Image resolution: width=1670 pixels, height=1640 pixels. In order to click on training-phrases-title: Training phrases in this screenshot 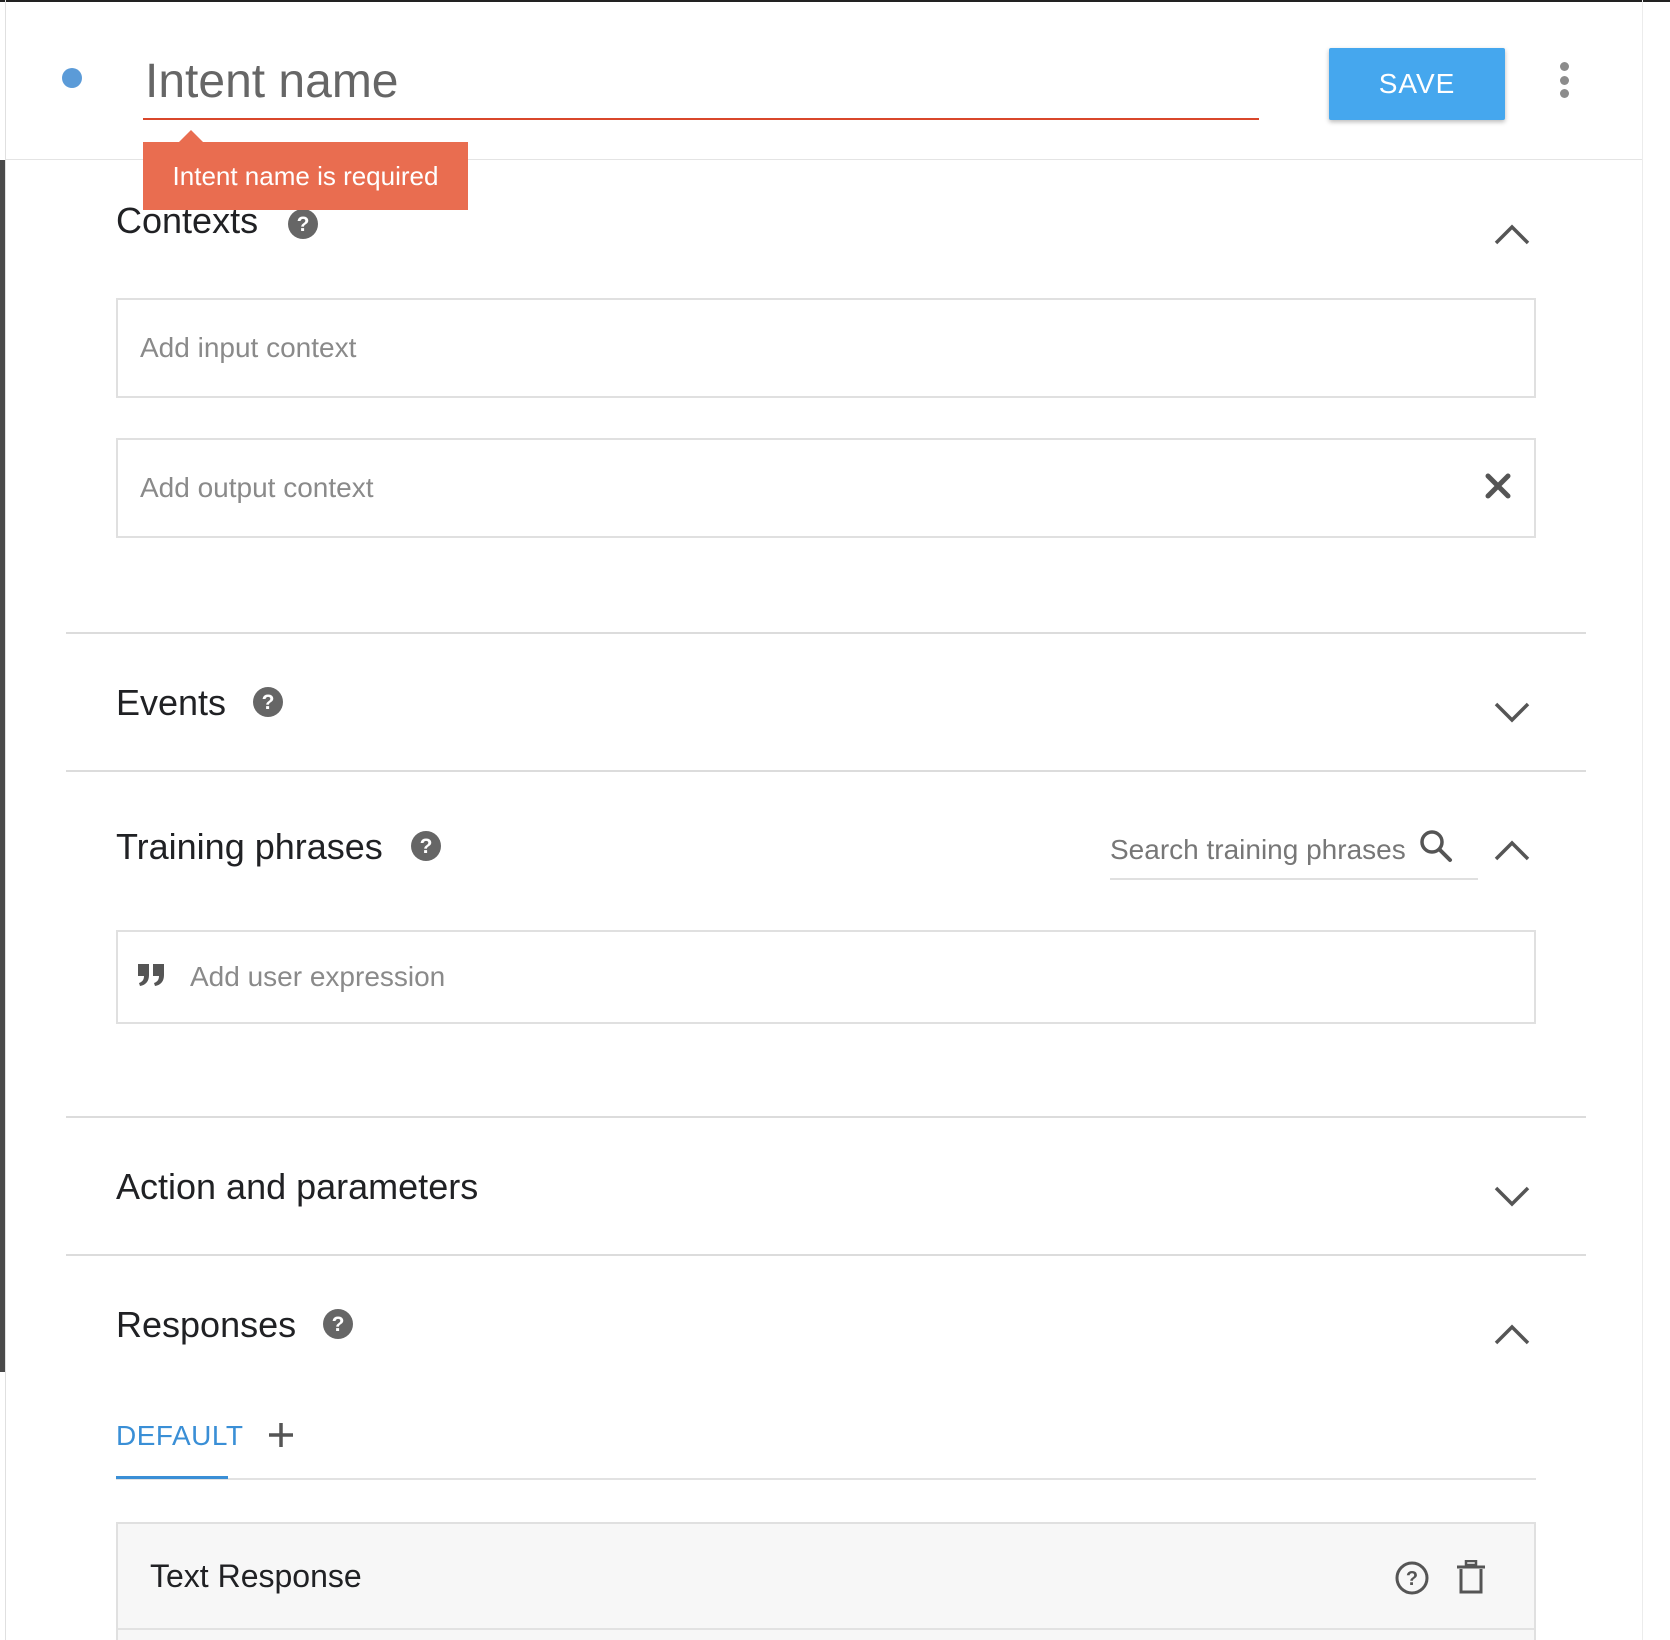, I will do `click(249, 846)`.